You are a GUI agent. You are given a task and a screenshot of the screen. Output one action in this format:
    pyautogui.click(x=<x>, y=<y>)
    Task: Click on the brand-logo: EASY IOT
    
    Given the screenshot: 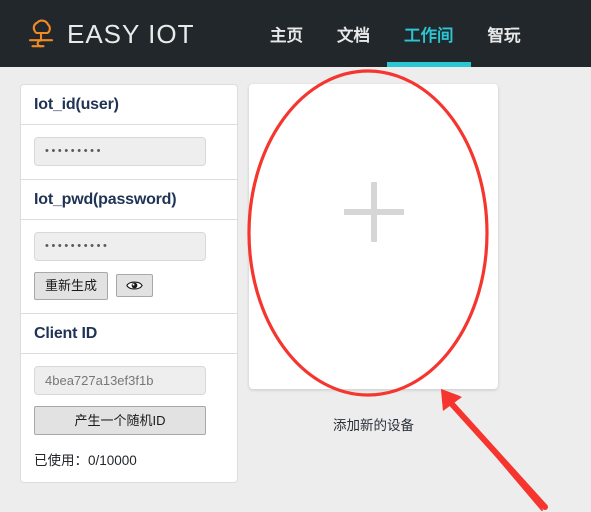 What is the action you would take?
    pyautogui.click(x=109, y=34)
    